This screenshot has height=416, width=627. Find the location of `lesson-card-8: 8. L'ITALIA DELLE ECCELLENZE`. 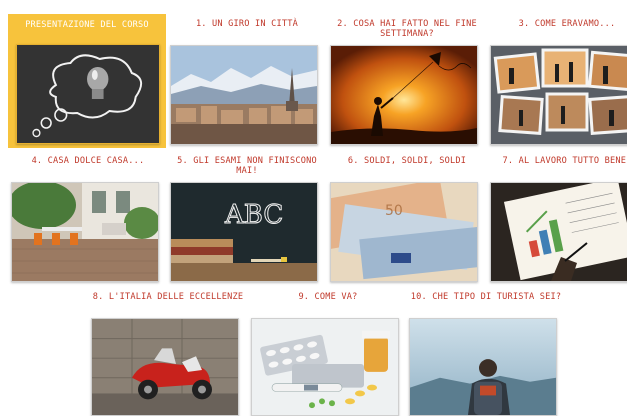

lesson-card-8: 8. L'ITALIA DELLE ECCELLENZE is located at coordinates (168, 354).